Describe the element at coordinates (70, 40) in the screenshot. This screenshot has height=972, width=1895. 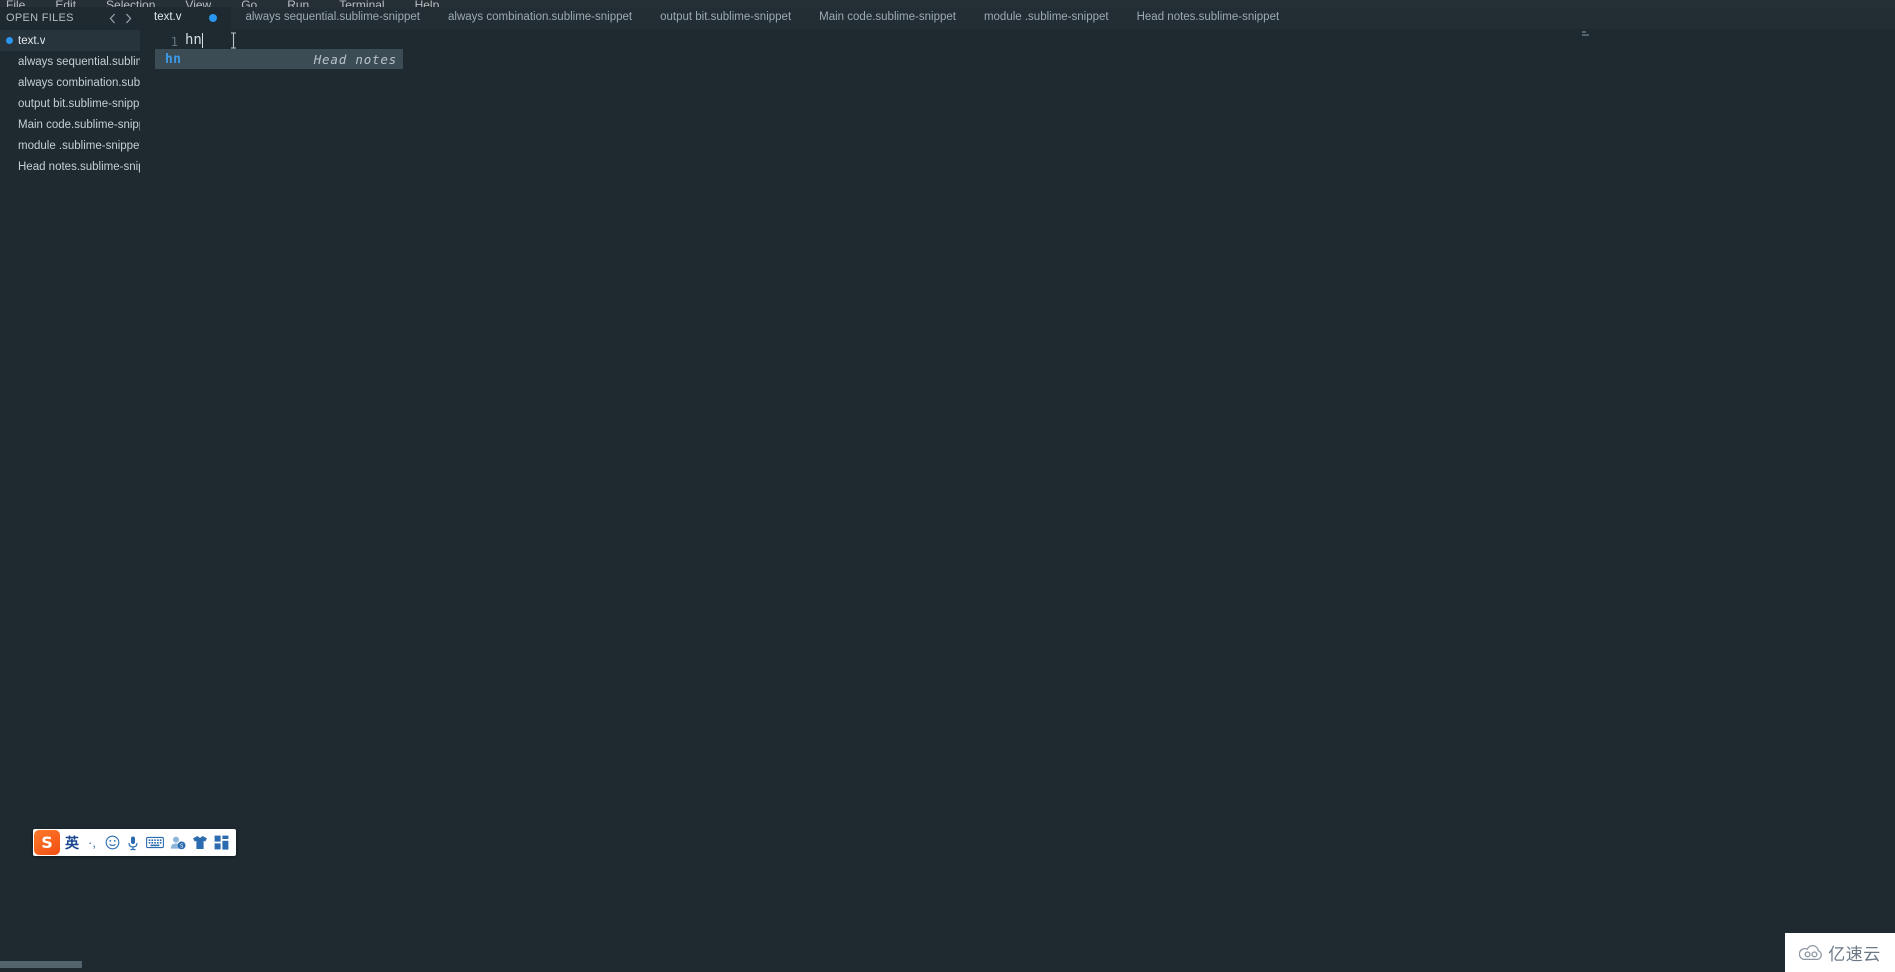
I see `sidebar-item-text-v: text.v` at that location.